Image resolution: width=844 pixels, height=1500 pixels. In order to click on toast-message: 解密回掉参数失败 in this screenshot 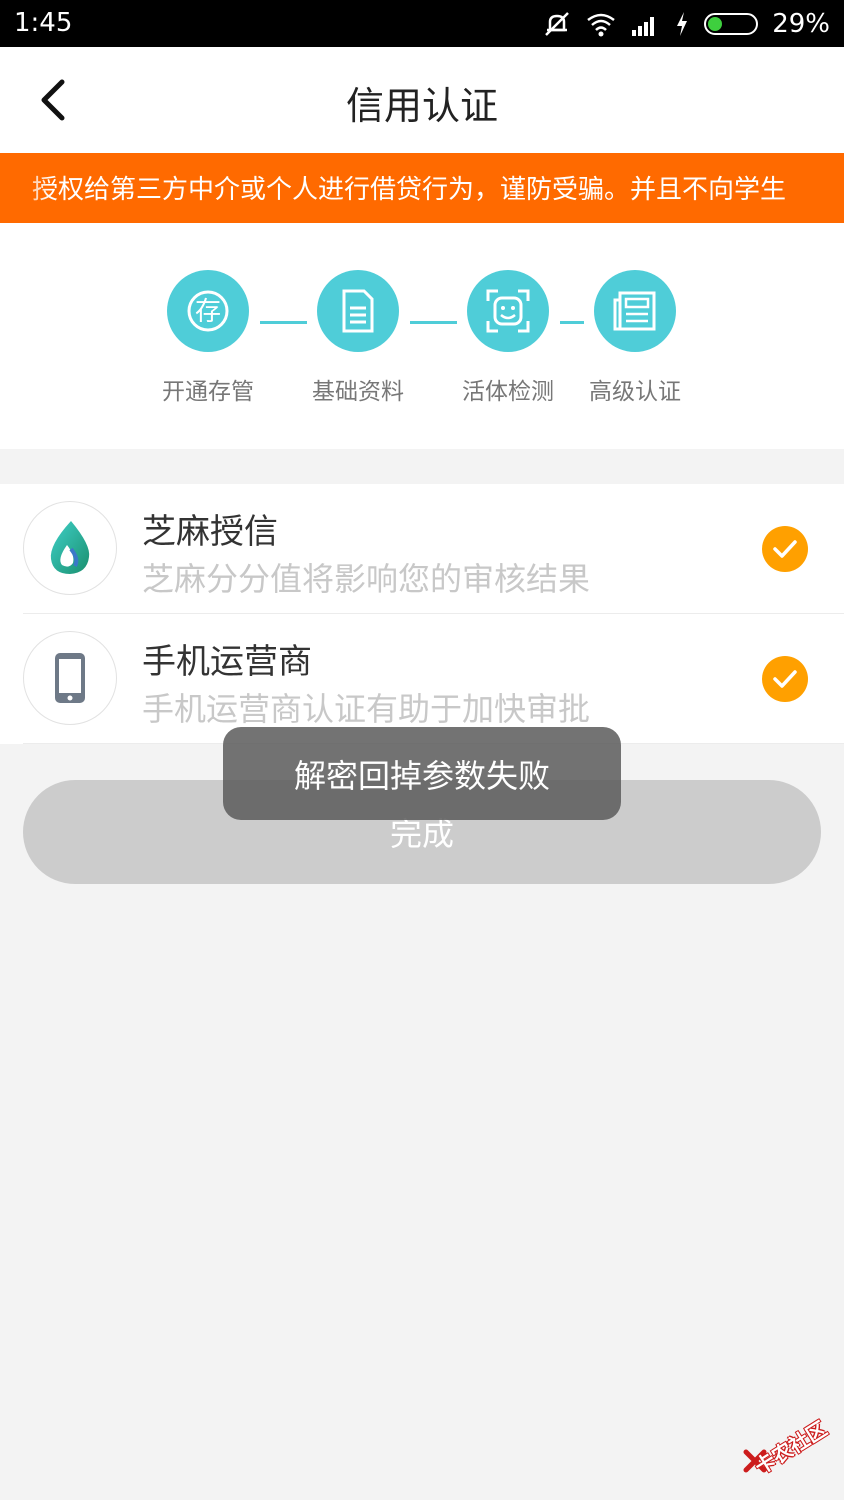, I will do `click(422, 773)`.